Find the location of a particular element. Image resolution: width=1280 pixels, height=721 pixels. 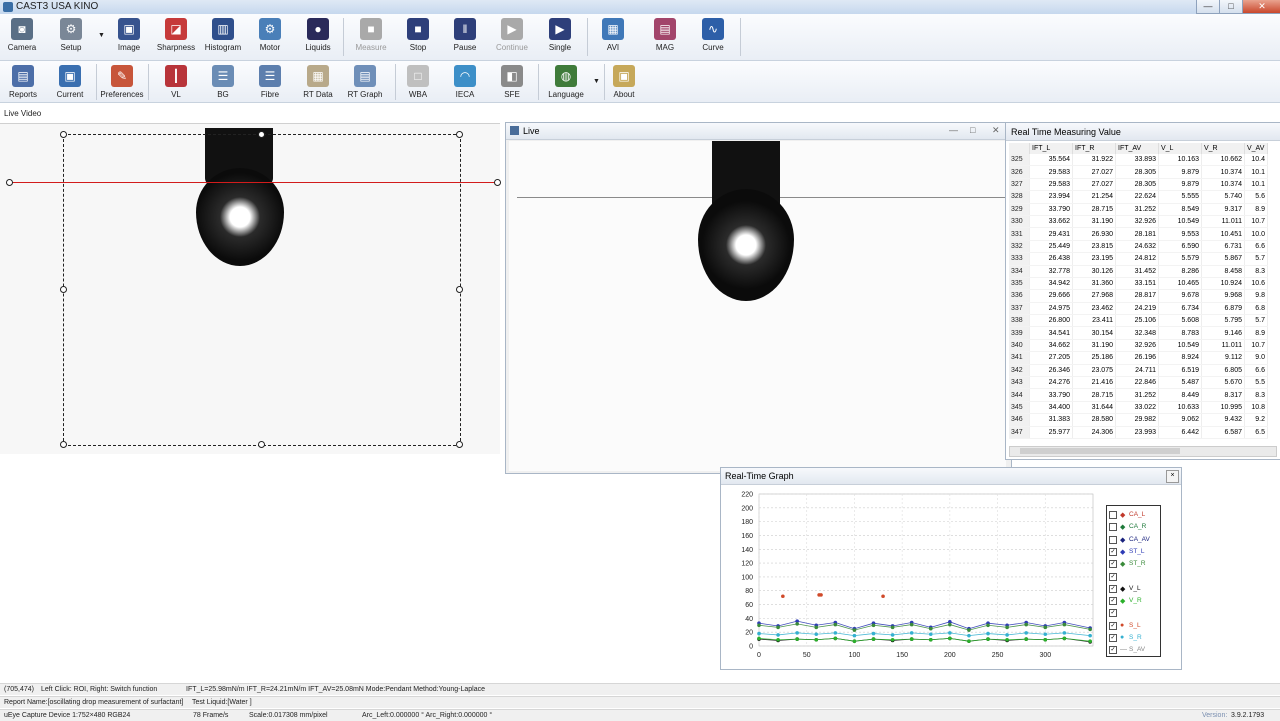

column-header: V_AV is located at coordinates (1256, 148).